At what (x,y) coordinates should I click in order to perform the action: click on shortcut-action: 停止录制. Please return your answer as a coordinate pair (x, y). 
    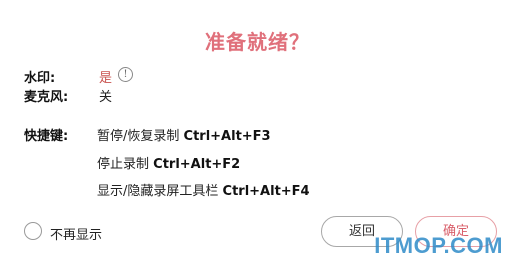
    Looking at the image, I should click on (123, 164).